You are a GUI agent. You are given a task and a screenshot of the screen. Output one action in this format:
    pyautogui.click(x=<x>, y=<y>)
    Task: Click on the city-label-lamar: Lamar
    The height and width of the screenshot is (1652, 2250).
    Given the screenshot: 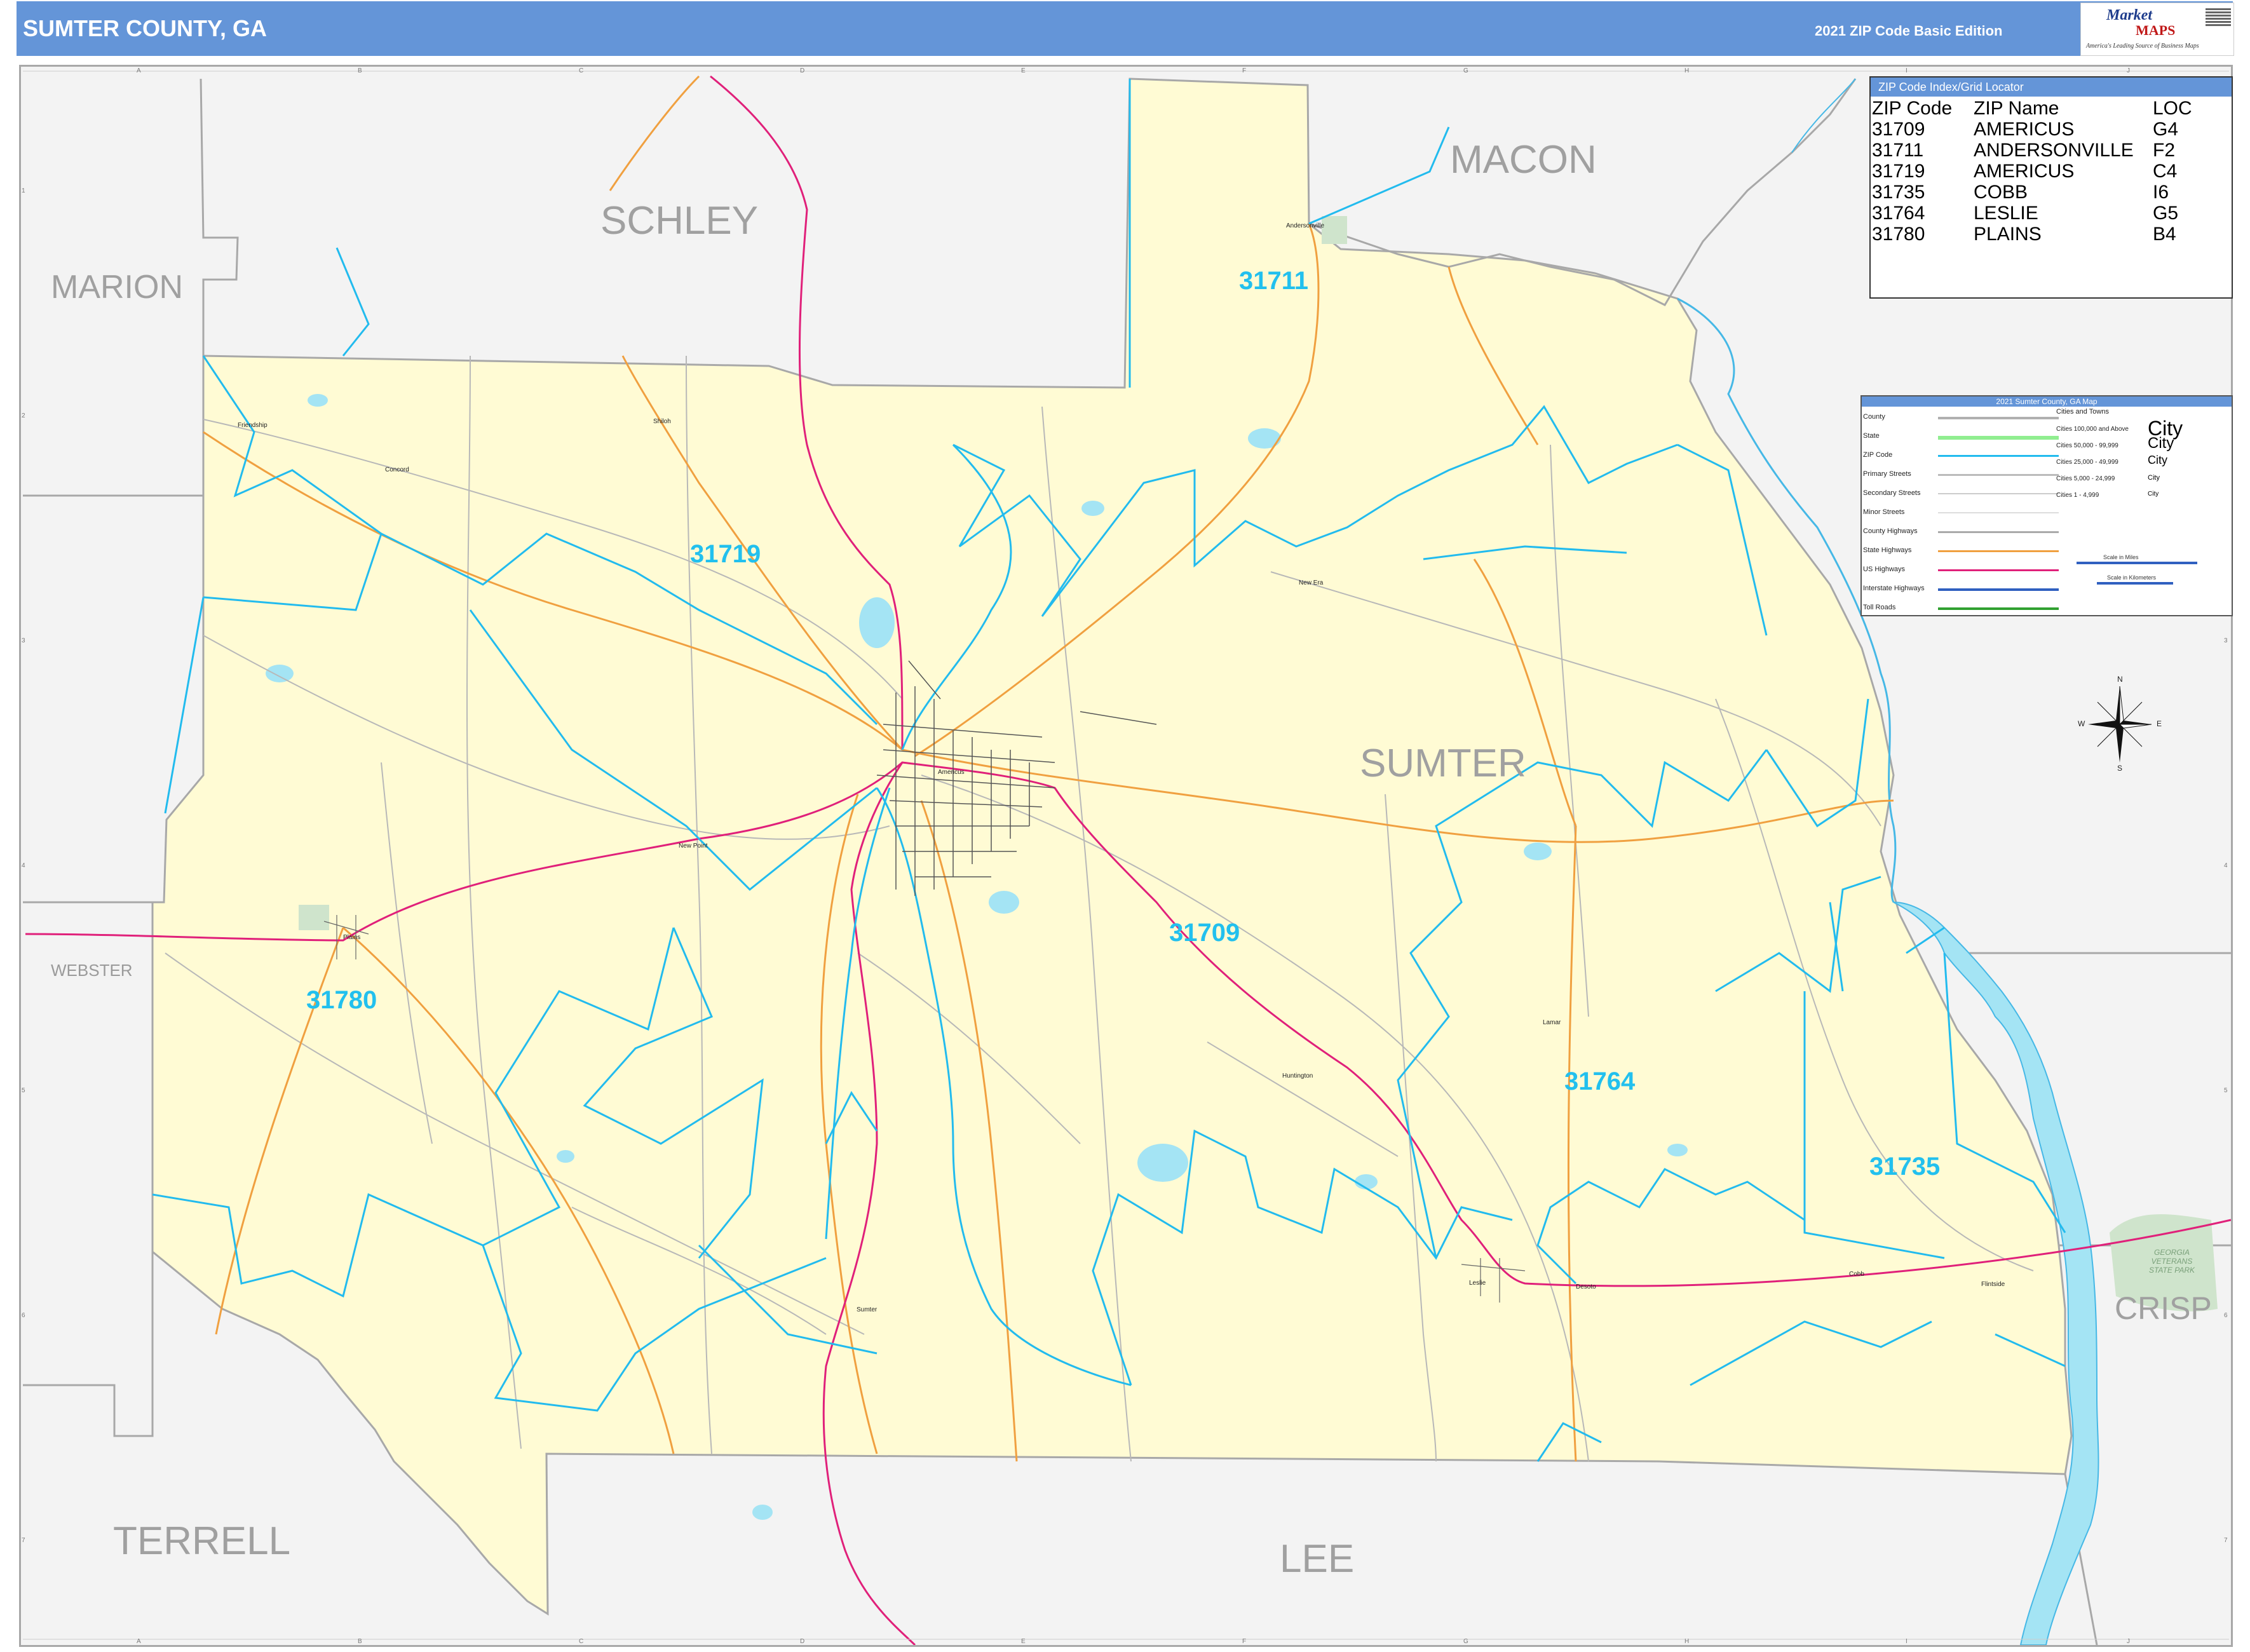 What is the action you would take?
    pyautogui.click(x=1552, y=1022)
    